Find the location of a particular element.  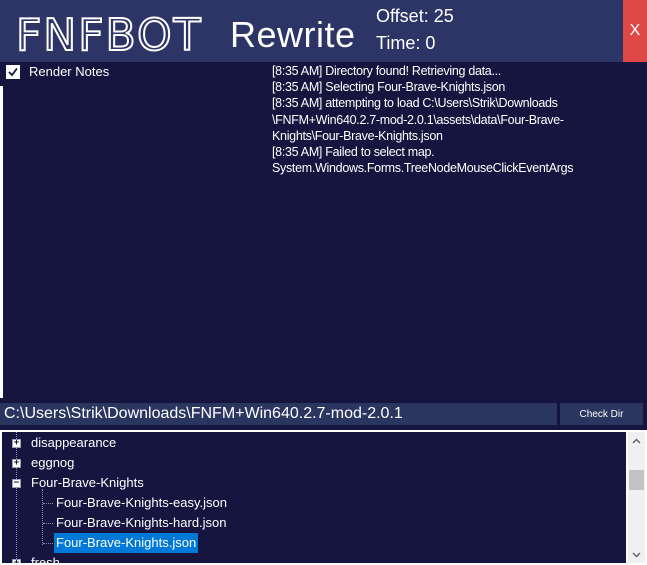

tree-node-easy-json: Four-Brave-Knights-easy.json is located at coordinates (141, 503).